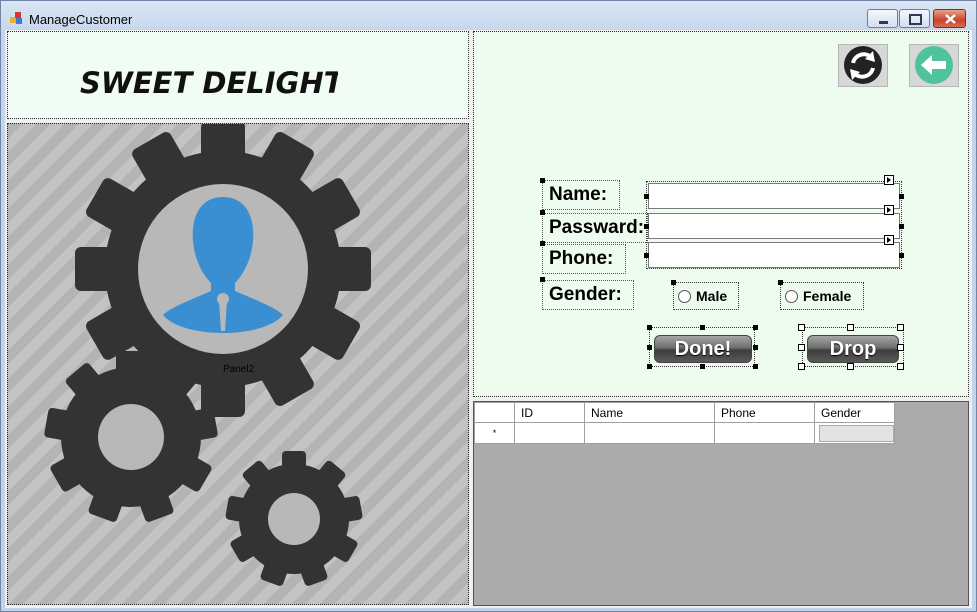  I want to click on phone-input, so click(774, 255).